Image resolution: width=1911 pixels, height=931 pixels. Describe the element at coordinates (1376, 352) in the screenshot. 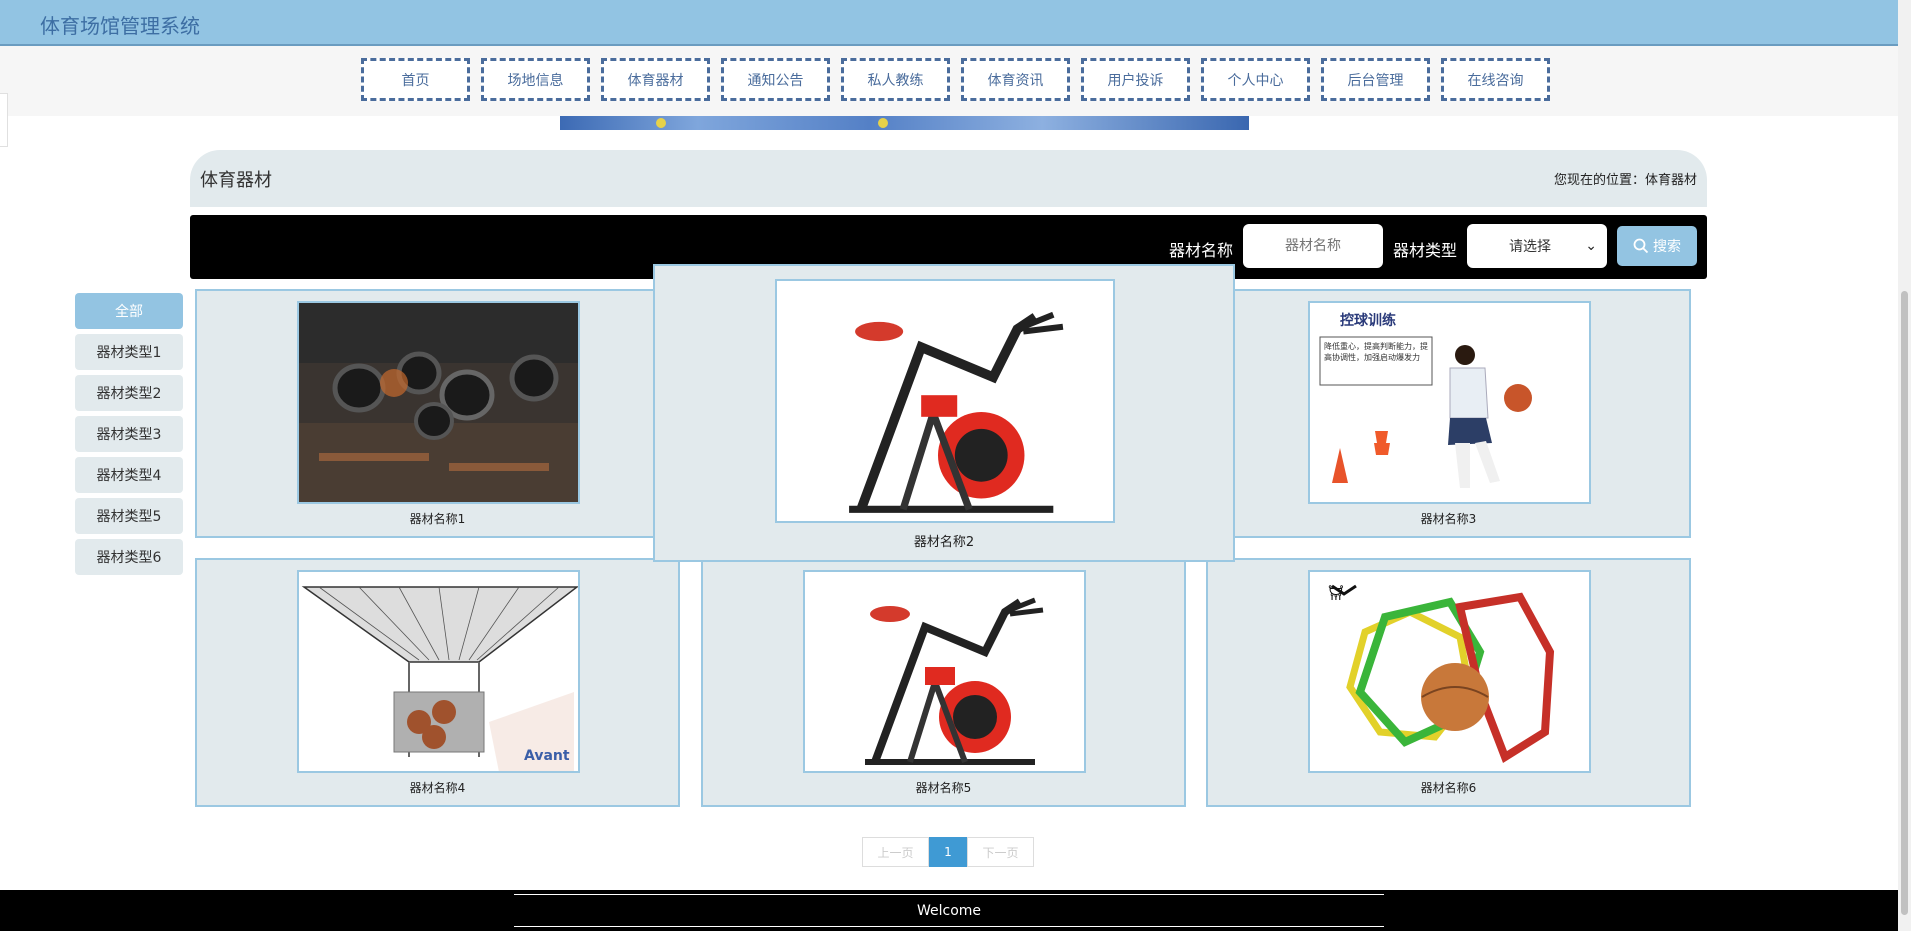

I see `ball-control-desc: 降低重心，提高判断能力，提高协调性，加强启动爆发力` at that location.